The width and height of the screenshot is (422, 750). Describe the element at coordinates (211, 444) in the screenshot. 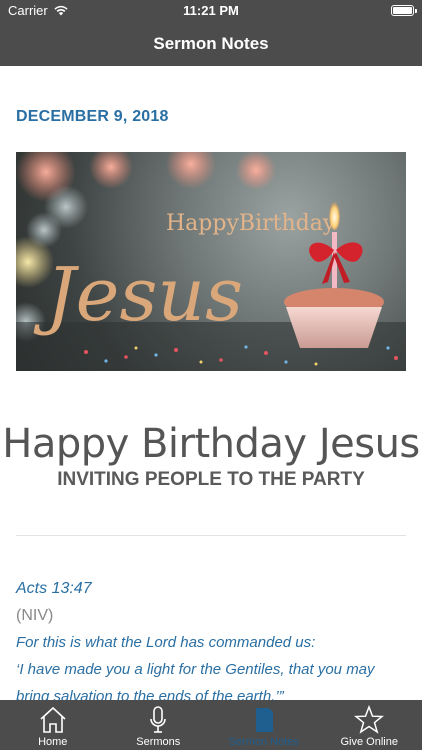

I see `sermon-title: Happy Birthday Jesus` at that location.